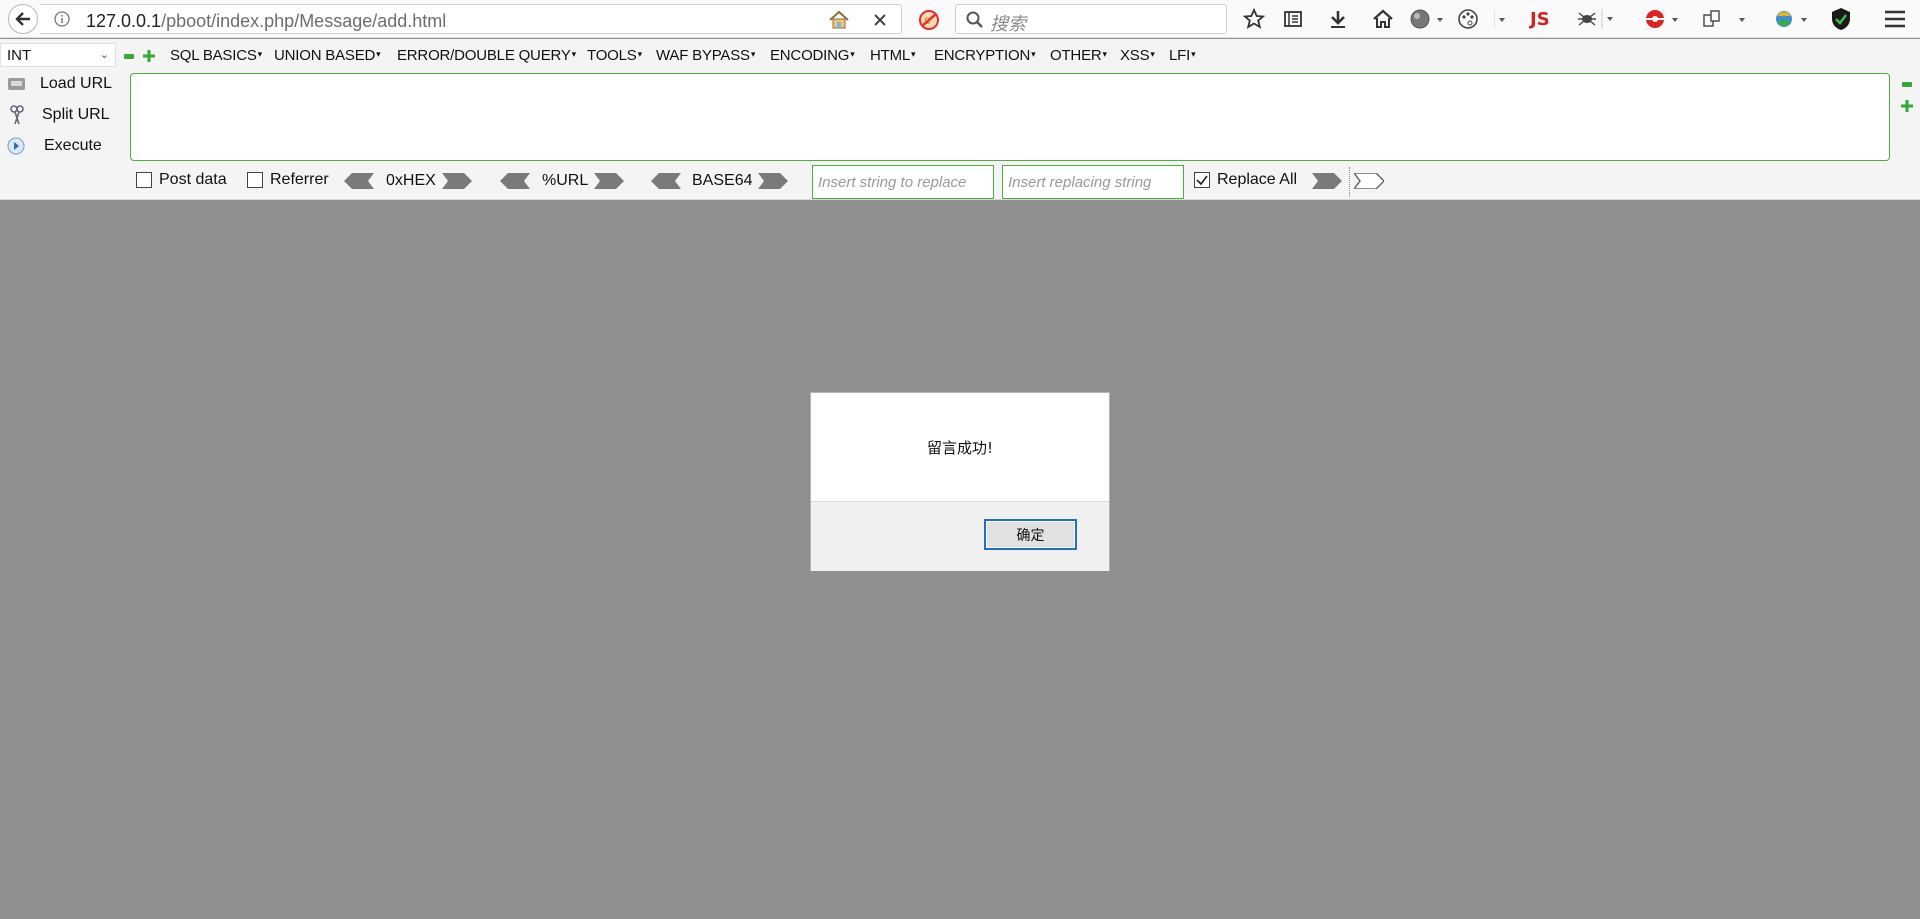 The width and height of the screenshot is (1920, 919). Describe the element at coordinates (16, 146) in the screenshot. I see `play-icon` at that location.